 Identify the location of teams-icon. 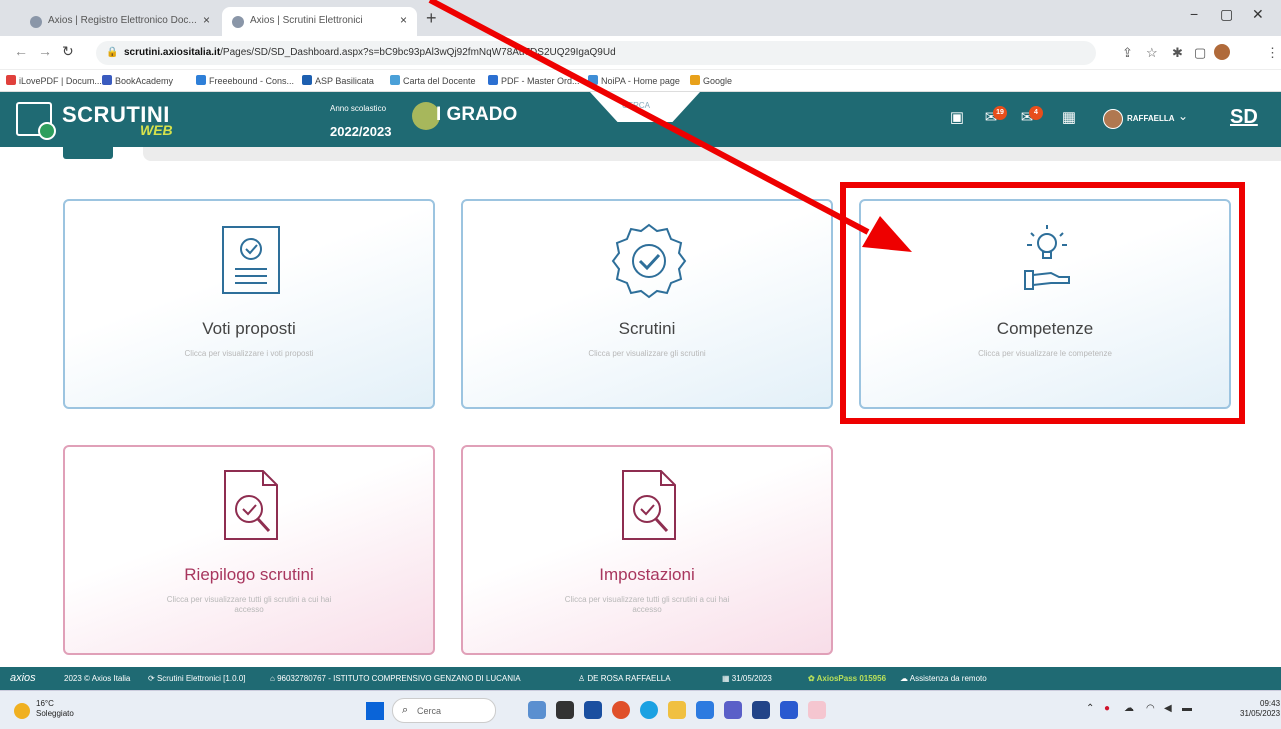
(733, 710).